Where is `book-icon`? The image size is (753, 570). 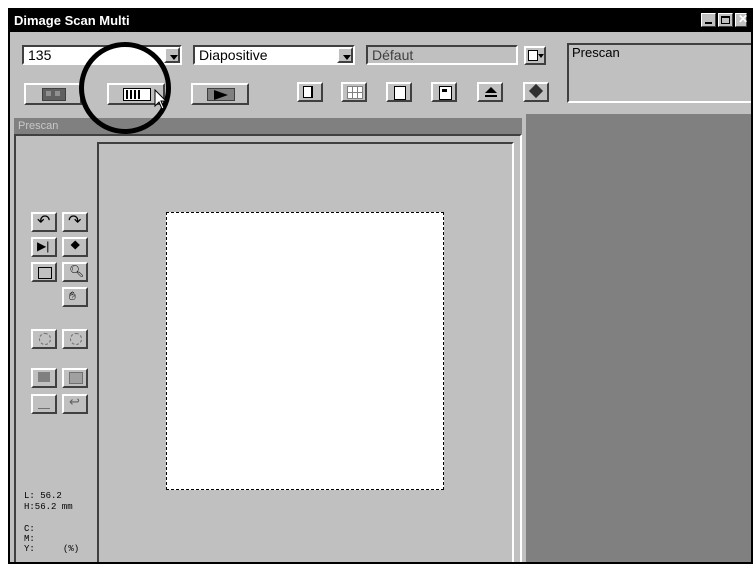 book-icon is located at coordinates (536, 91).